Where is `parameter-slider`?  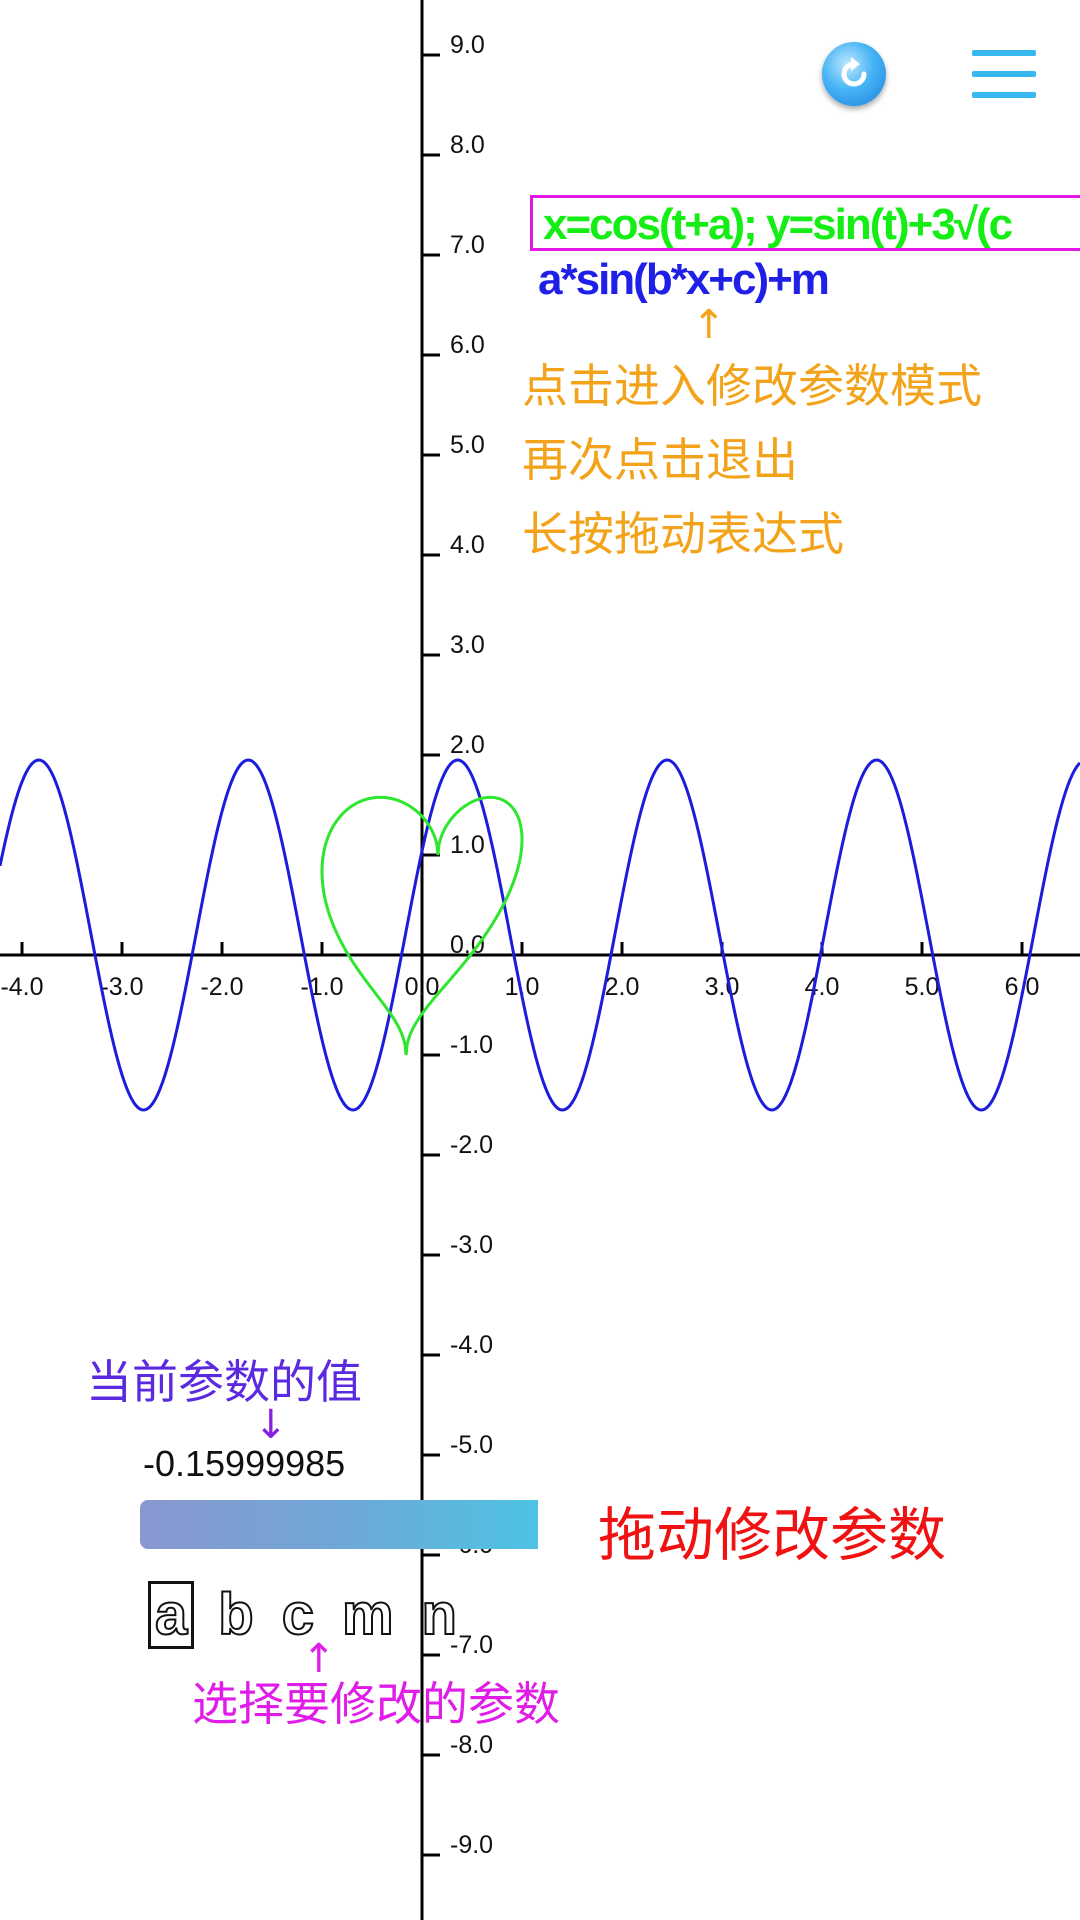 parameter-slider is located at coordinates (339, 1524).